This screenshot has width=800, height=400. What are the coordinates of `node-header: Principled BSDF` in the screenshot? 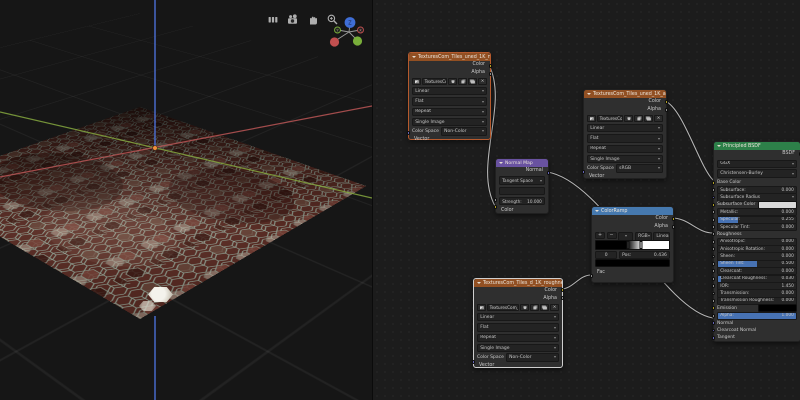 It's located at (757, 146).